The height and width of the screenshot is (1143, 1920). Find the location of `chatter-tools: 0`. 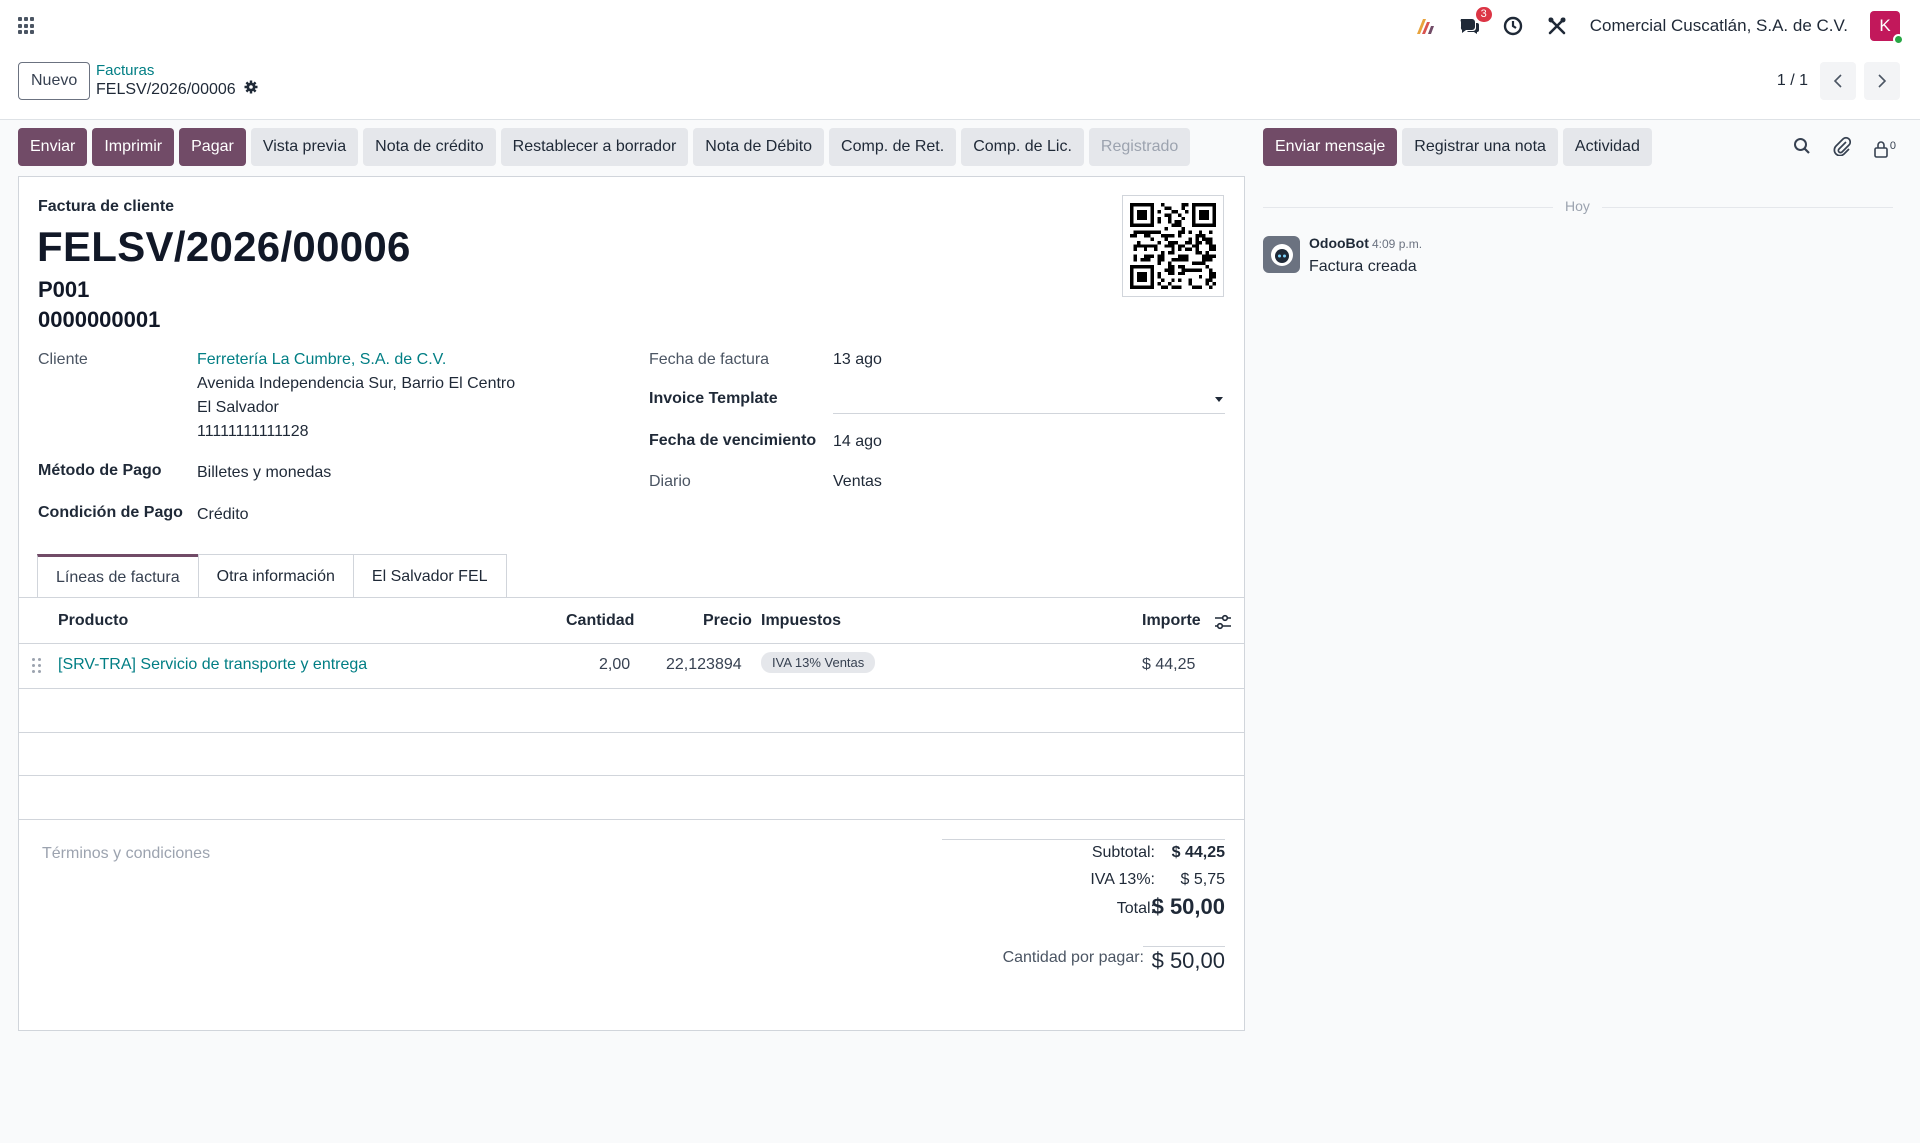

chatter-tools: 0 is located at coordinates (1844, 148).